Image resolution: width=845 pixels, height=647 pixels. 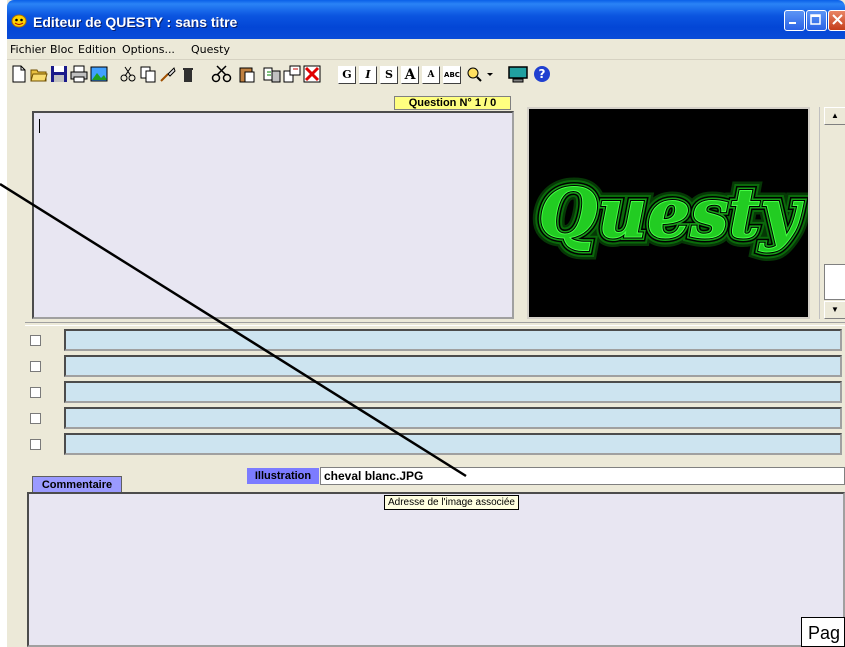 I want to click on font-shrink-button: A, so click(x=431, y=75).